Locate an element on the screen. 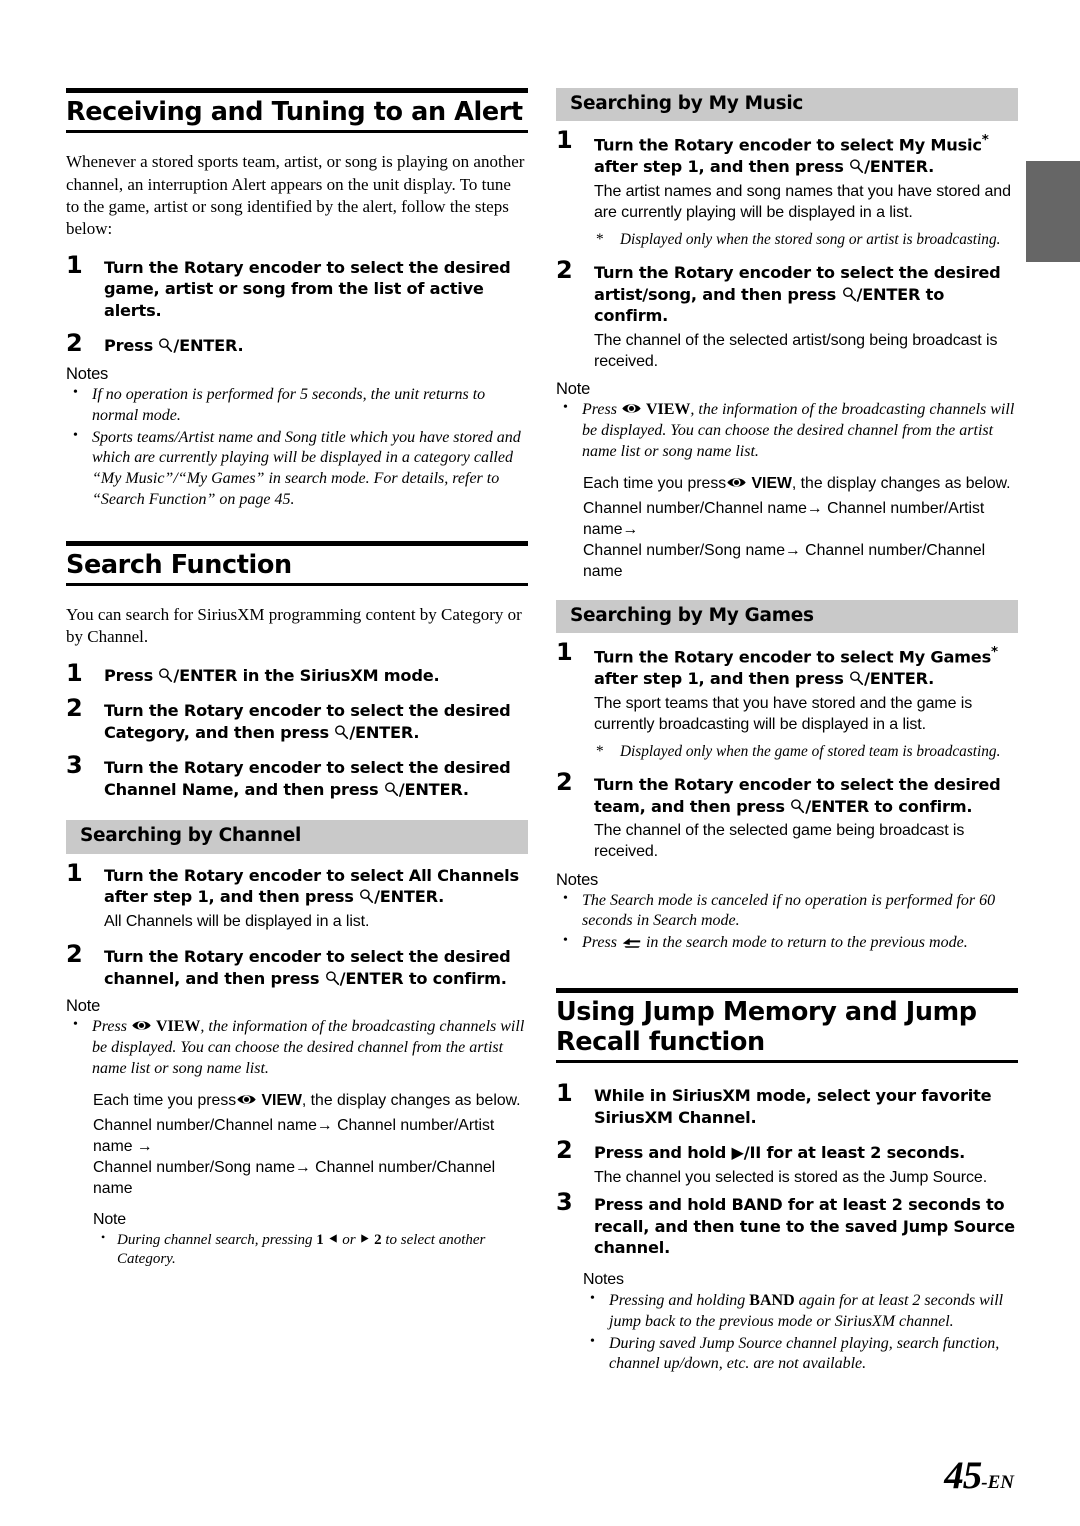 The image size is (1080, 1526). step-search-1: 1 Press /ENTER in the SiriusXM mode. is located at coordinates (297, 674).